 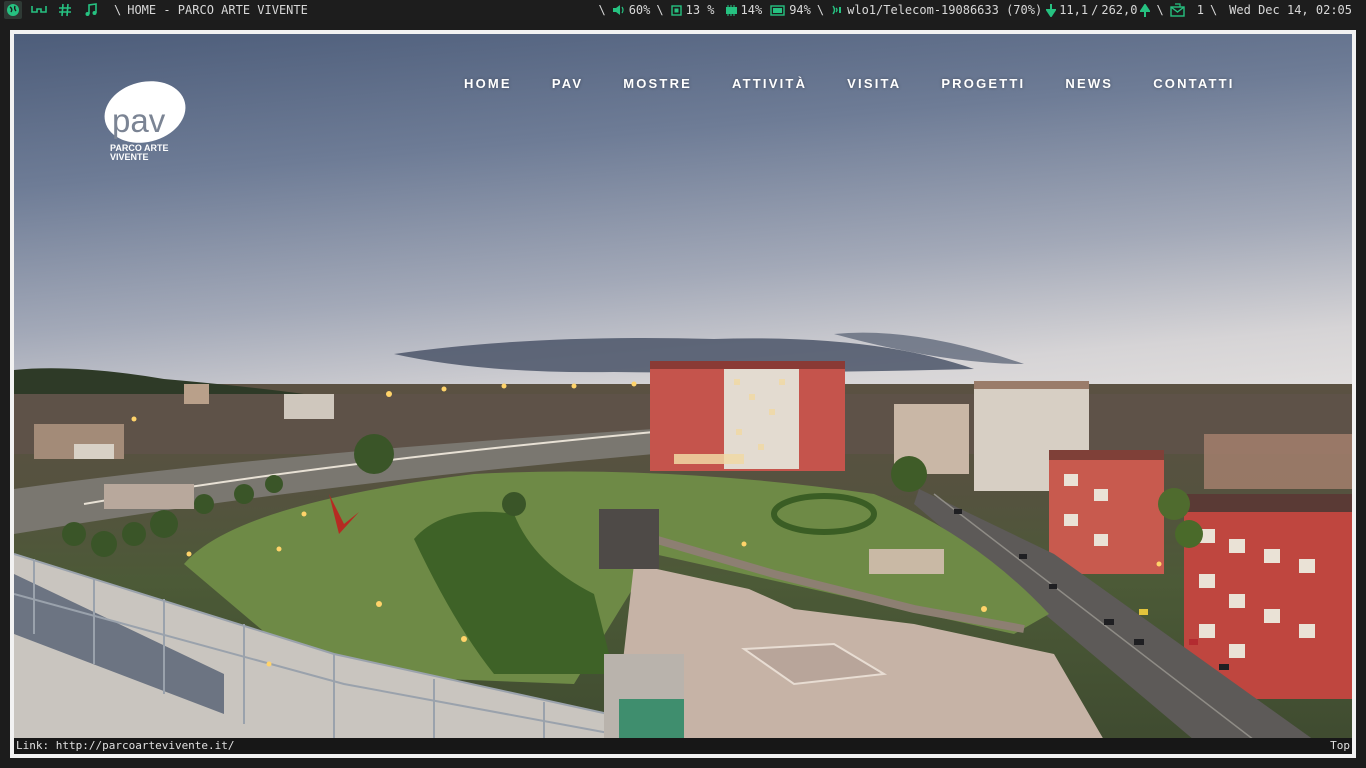 What do you see at coordinates (91, 10) in the screenshot?
I see `music-icon` at bounding box center [91, 10].